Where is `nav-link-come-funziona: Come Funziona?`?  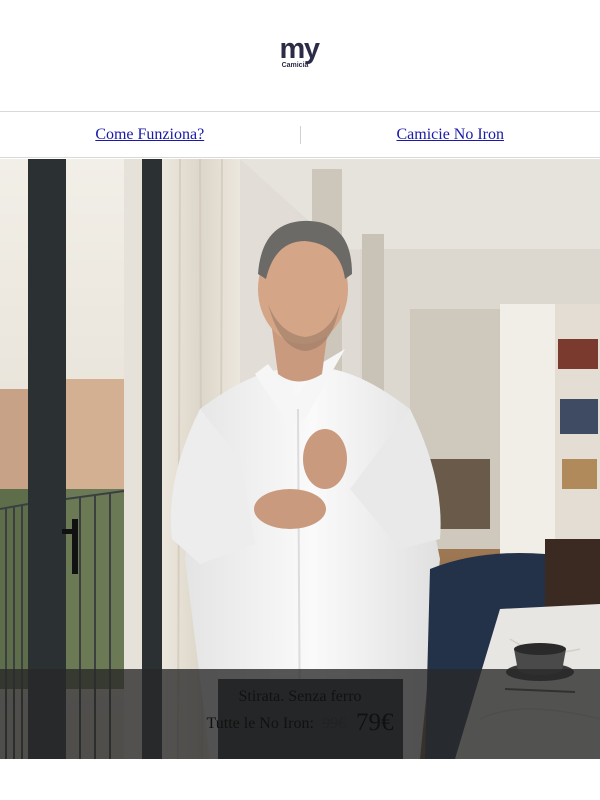
nav-link-come-funziona: Come Funziona? is located at coordinates (150, 135).